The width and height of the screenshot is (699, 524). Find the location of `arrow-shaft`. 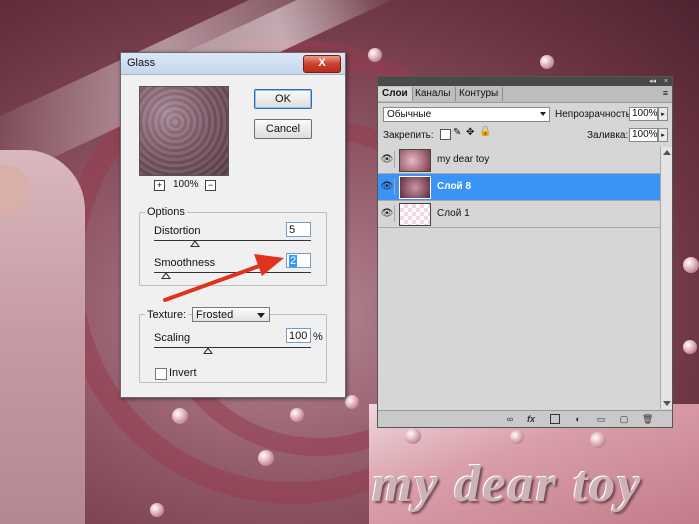

arrow-shaft is located at coordinates (213, 282).